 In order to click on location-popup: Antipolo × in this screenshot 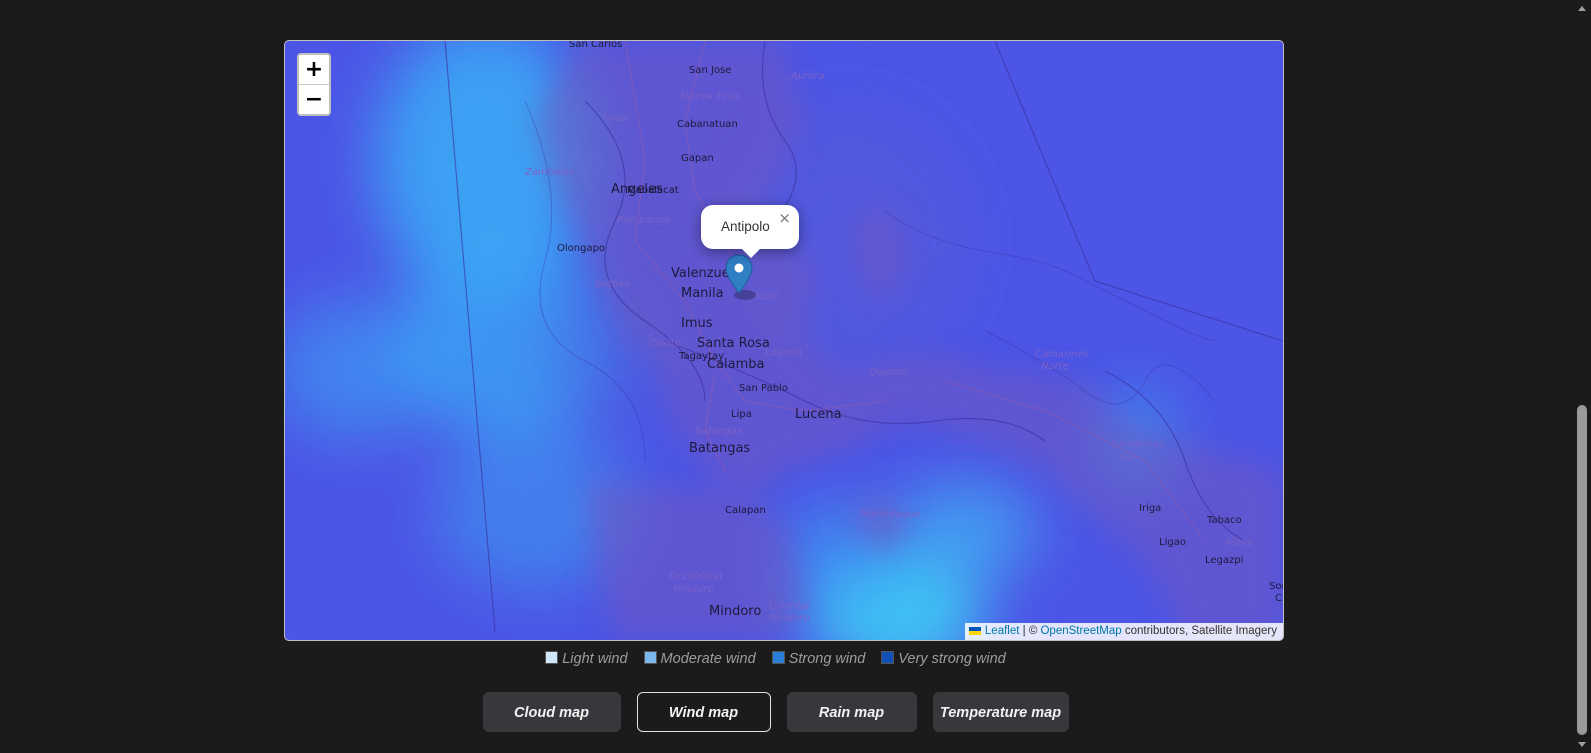, I will do `click(750, 231)`.